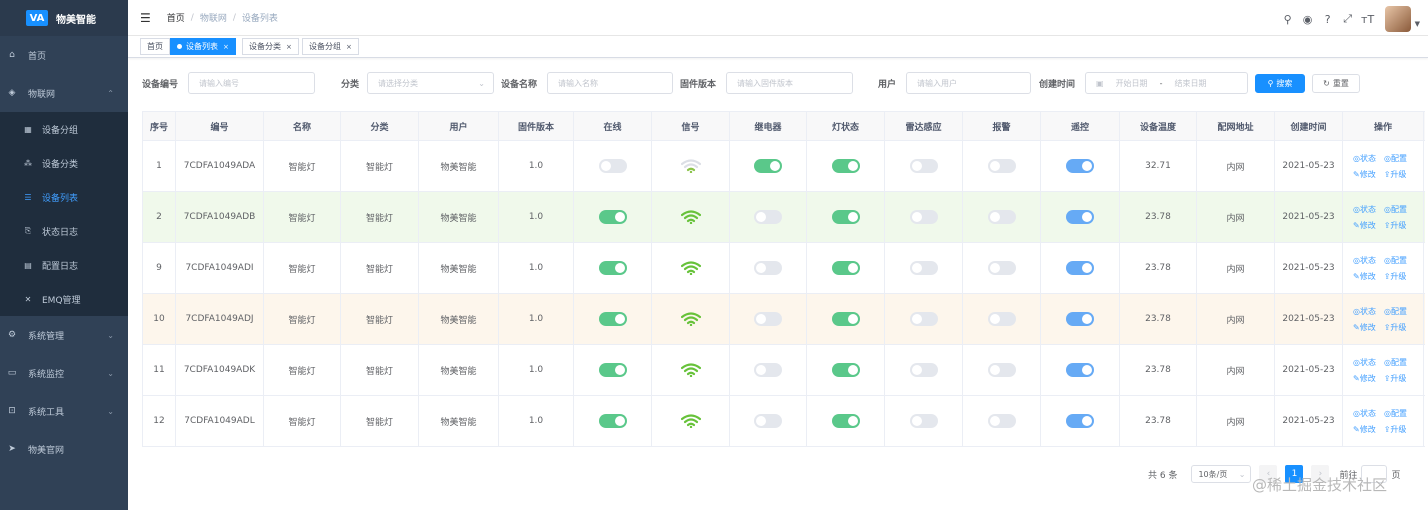  Describe the element at coordinates (64, 129) in the screenshot. I see `sidebar-item: ▦ 设备分组` at that location.